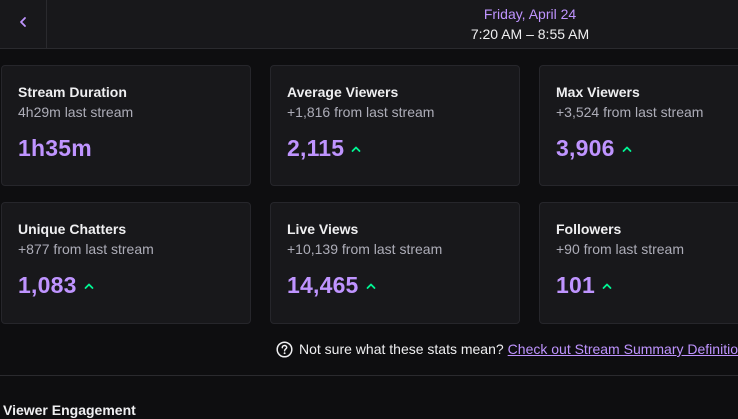  I want to click on stat-change: +10,139 from last stream, so click(365, 249).